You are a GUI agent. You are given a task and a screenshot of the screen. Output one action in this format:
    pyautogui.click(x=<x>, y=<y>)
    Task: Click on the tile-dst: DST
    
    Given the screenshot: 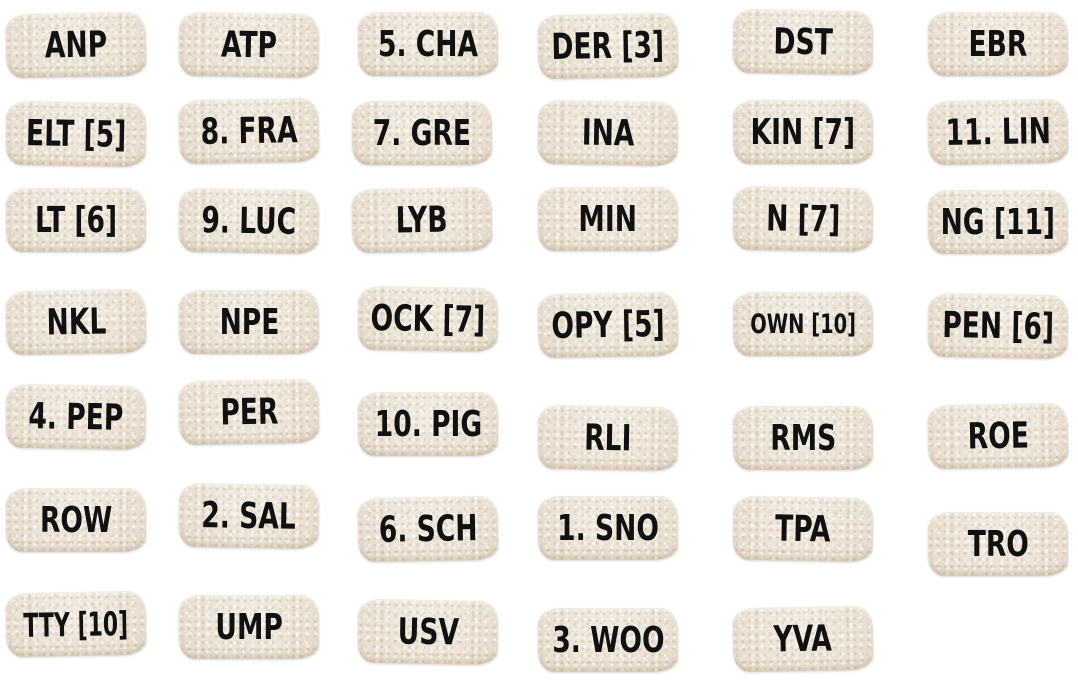 What is the action you would take?
    pyautogui.click(x=803, y=42)
    